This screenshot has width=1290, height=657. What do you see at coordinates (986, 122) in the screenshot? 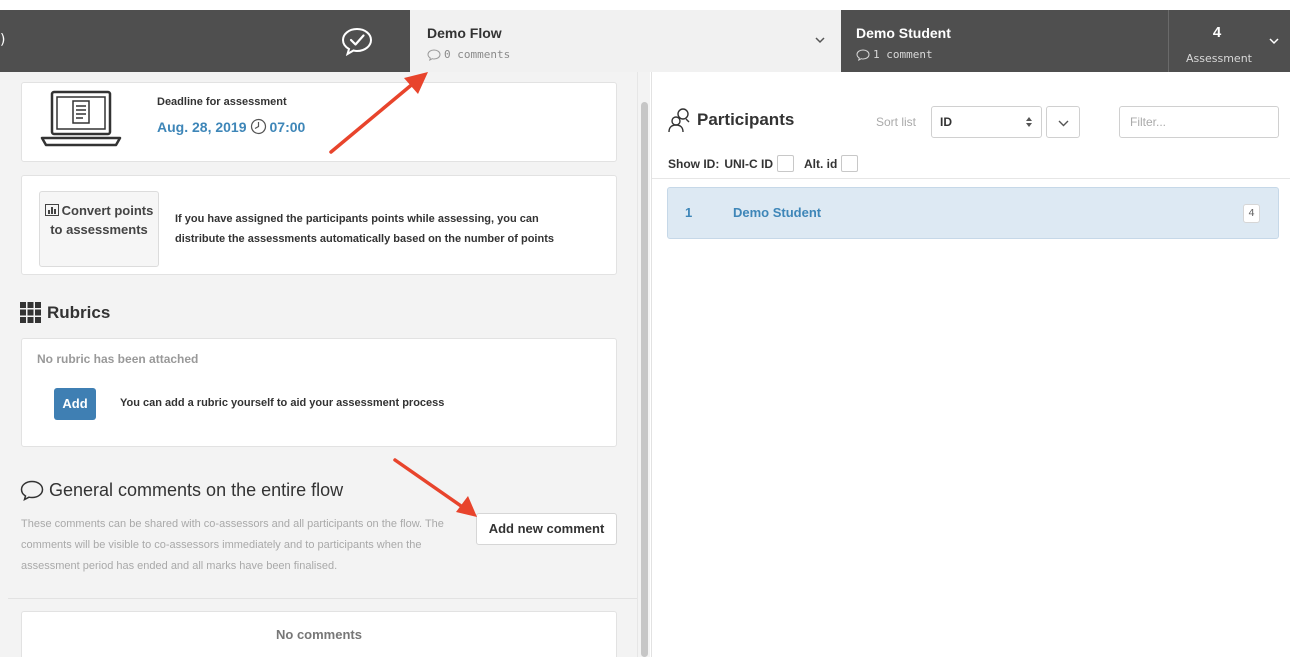
I see `sort-select: ID` at bounding box center [986, 122].